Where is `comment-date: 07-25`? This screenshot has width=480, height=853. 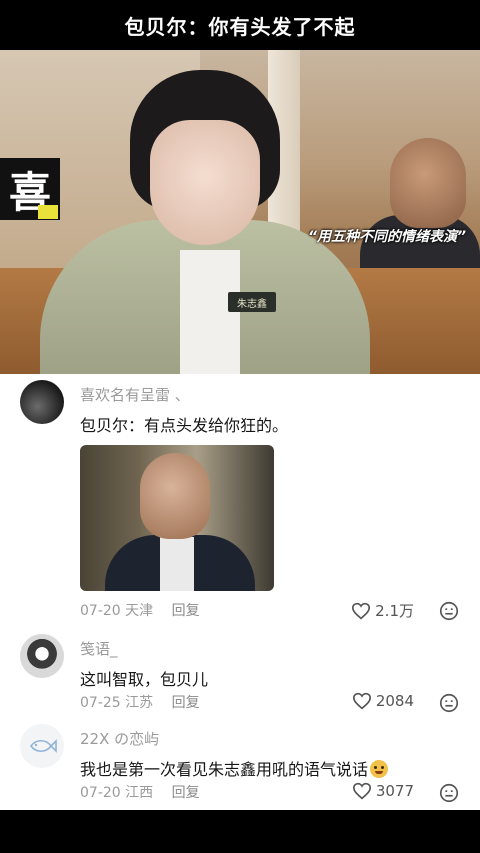
comment-date: 07-25 is located at coordinates (100, 703).